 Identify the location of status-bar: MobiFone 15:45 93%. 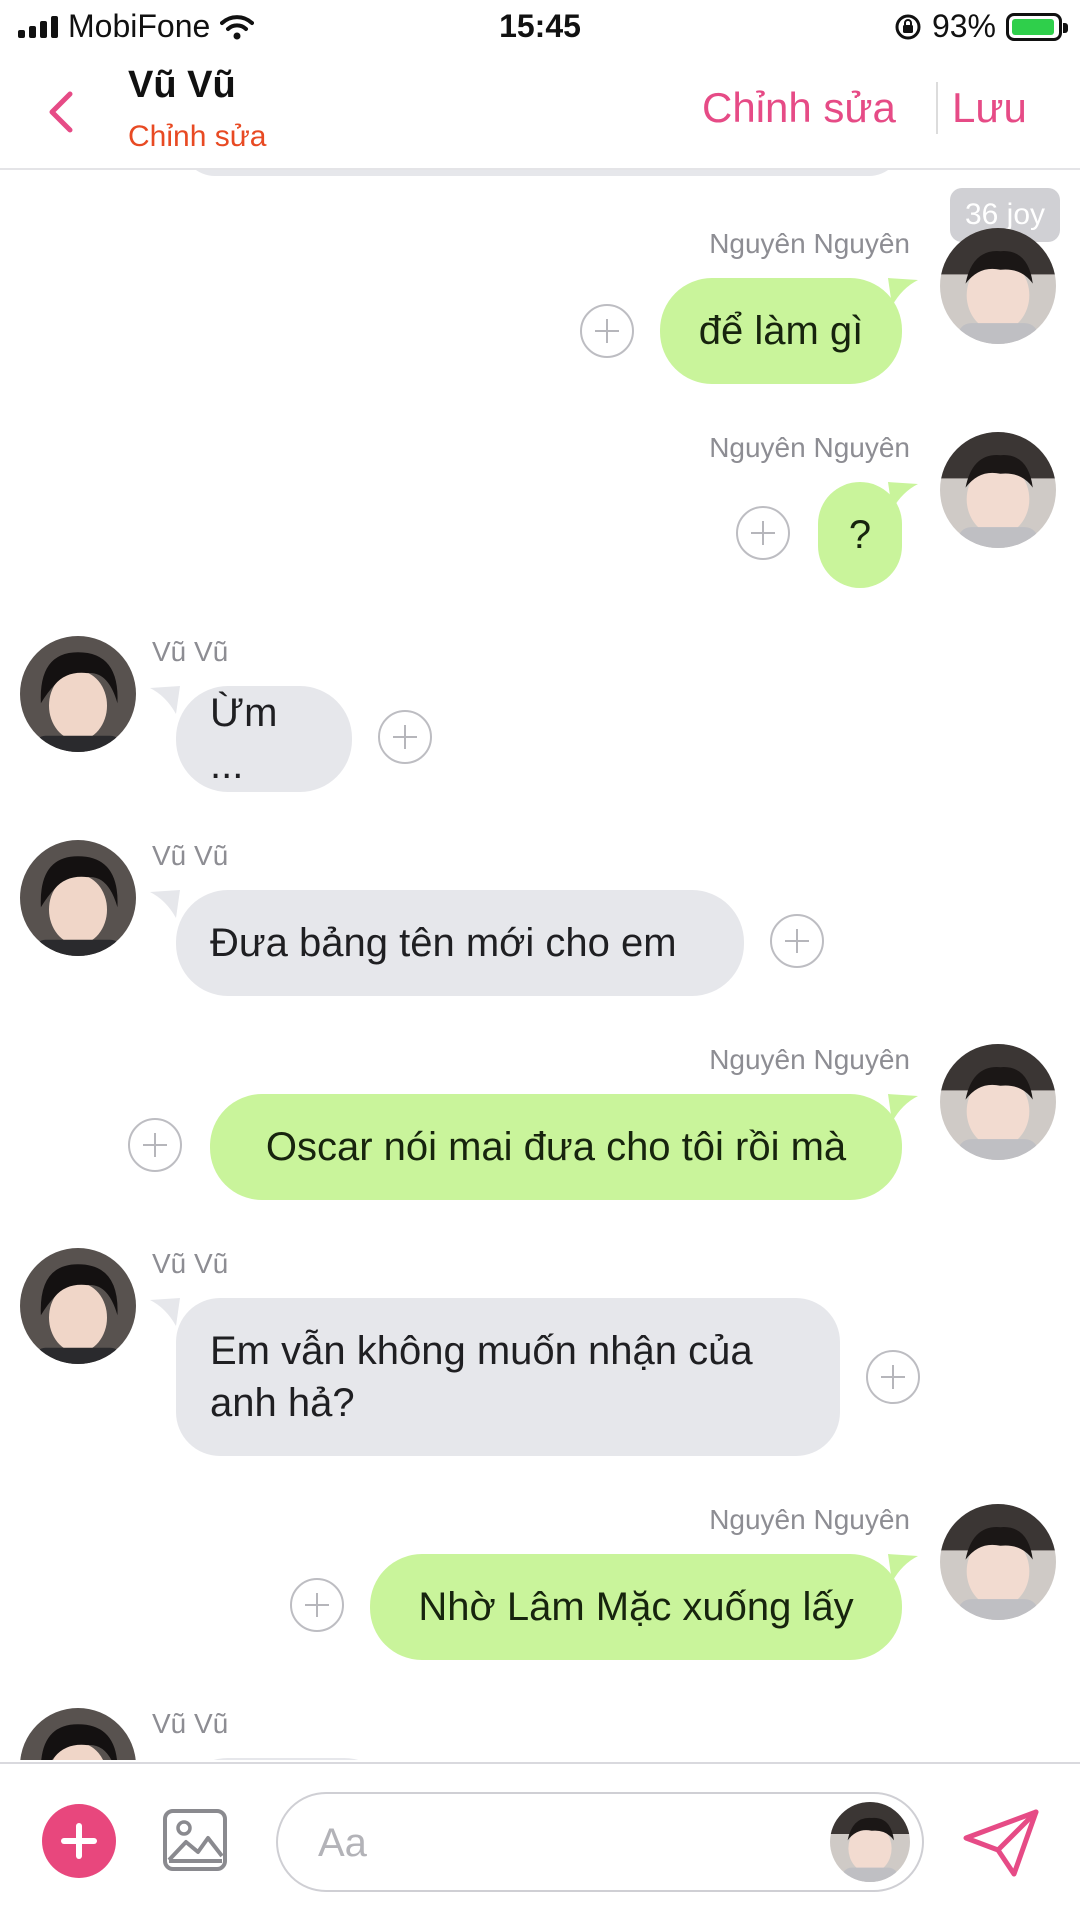
(540, 29).